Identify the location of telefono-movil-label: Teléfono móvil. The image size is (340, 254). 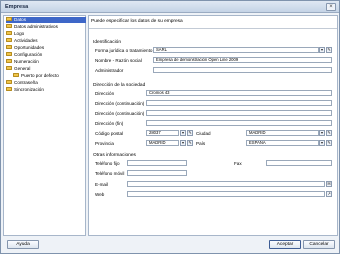
(110, 173).